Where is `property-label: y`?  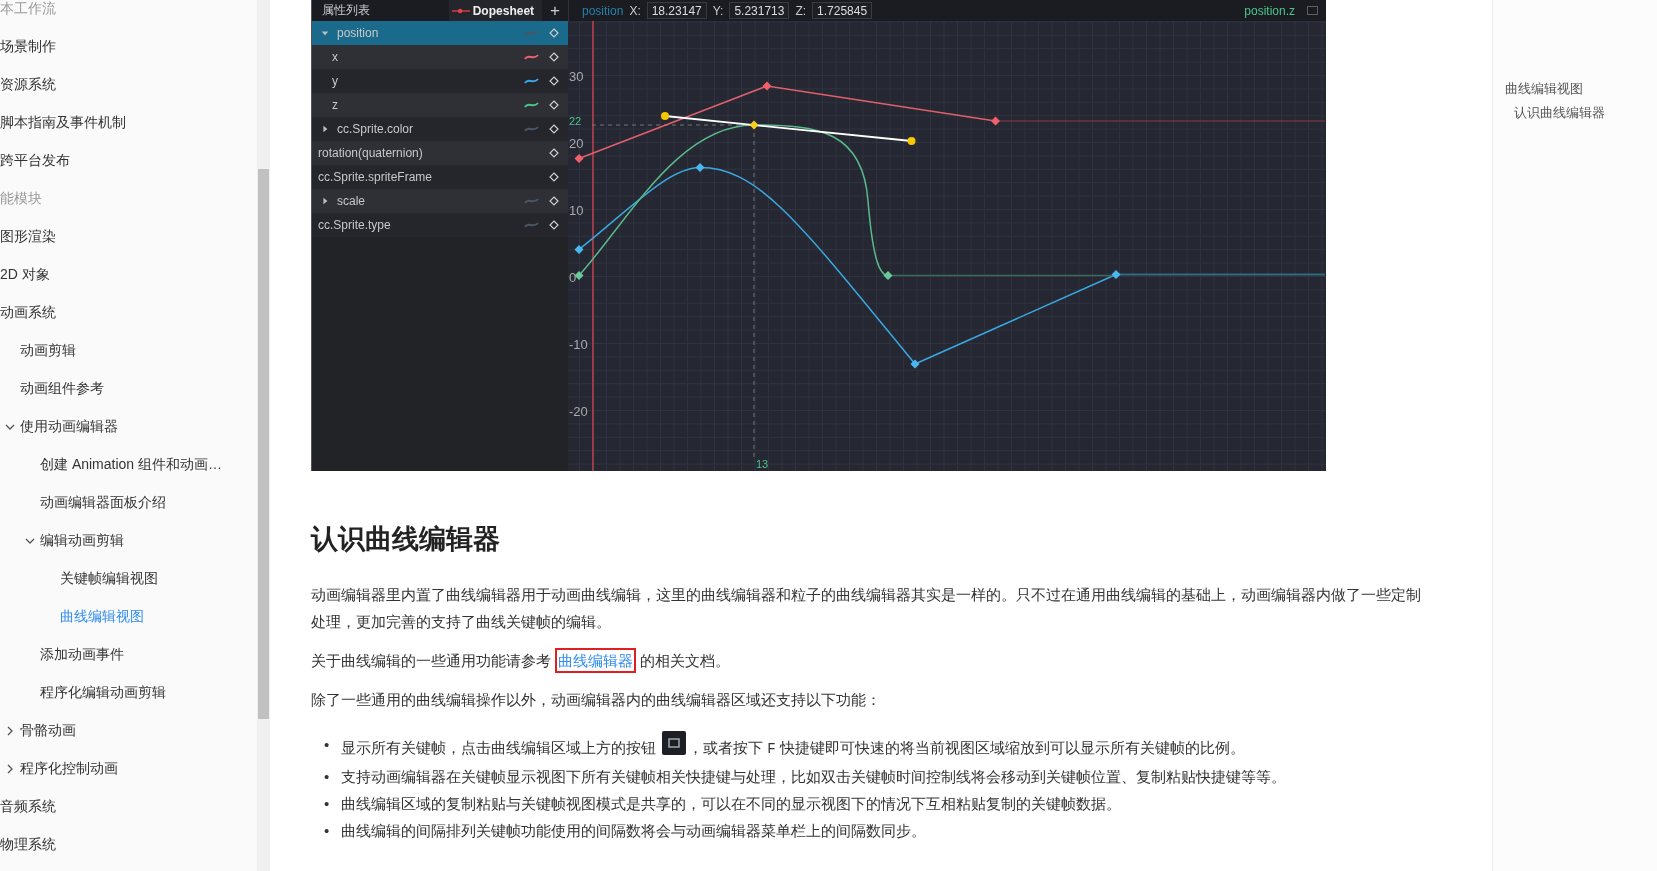 property-label: y is located at coordinates (335, 81).